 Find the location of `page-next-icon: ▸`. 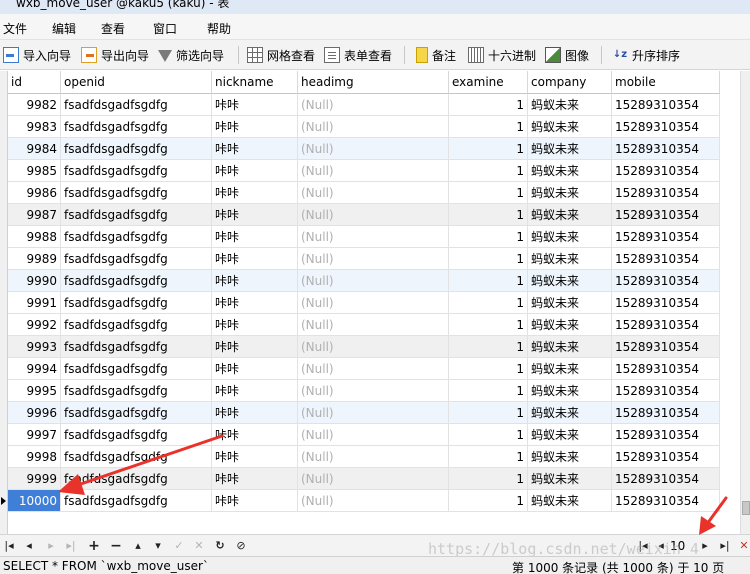

page-next-icon: ▸ is located at coordinates (705, 546).